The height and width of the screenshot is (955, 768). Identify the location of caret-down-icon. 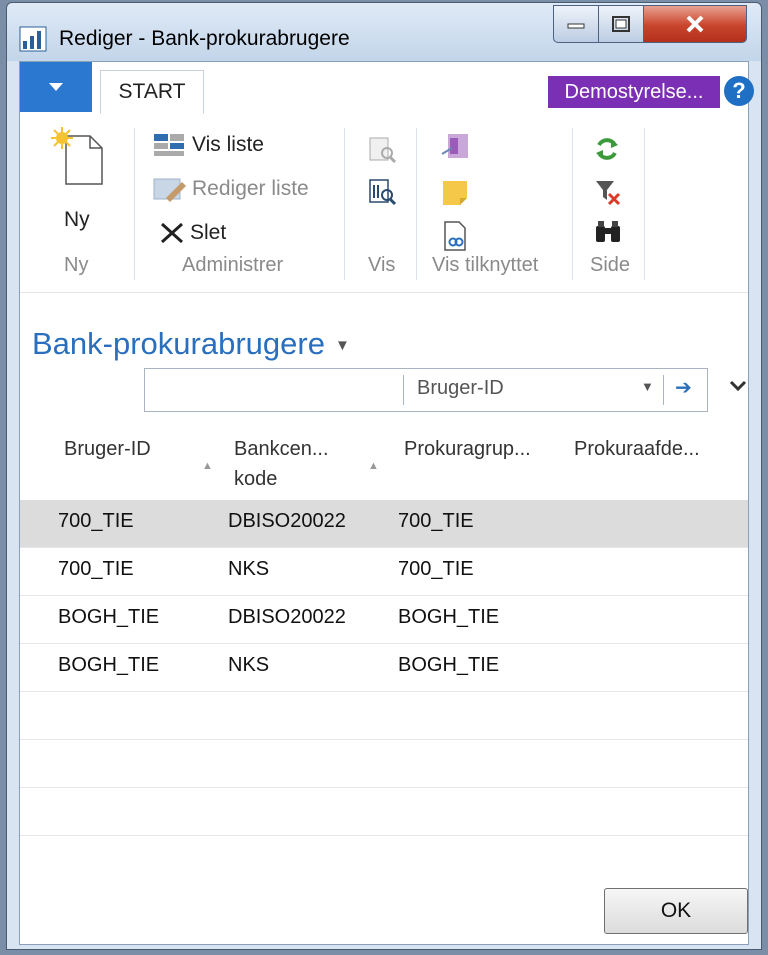
(56, 87).